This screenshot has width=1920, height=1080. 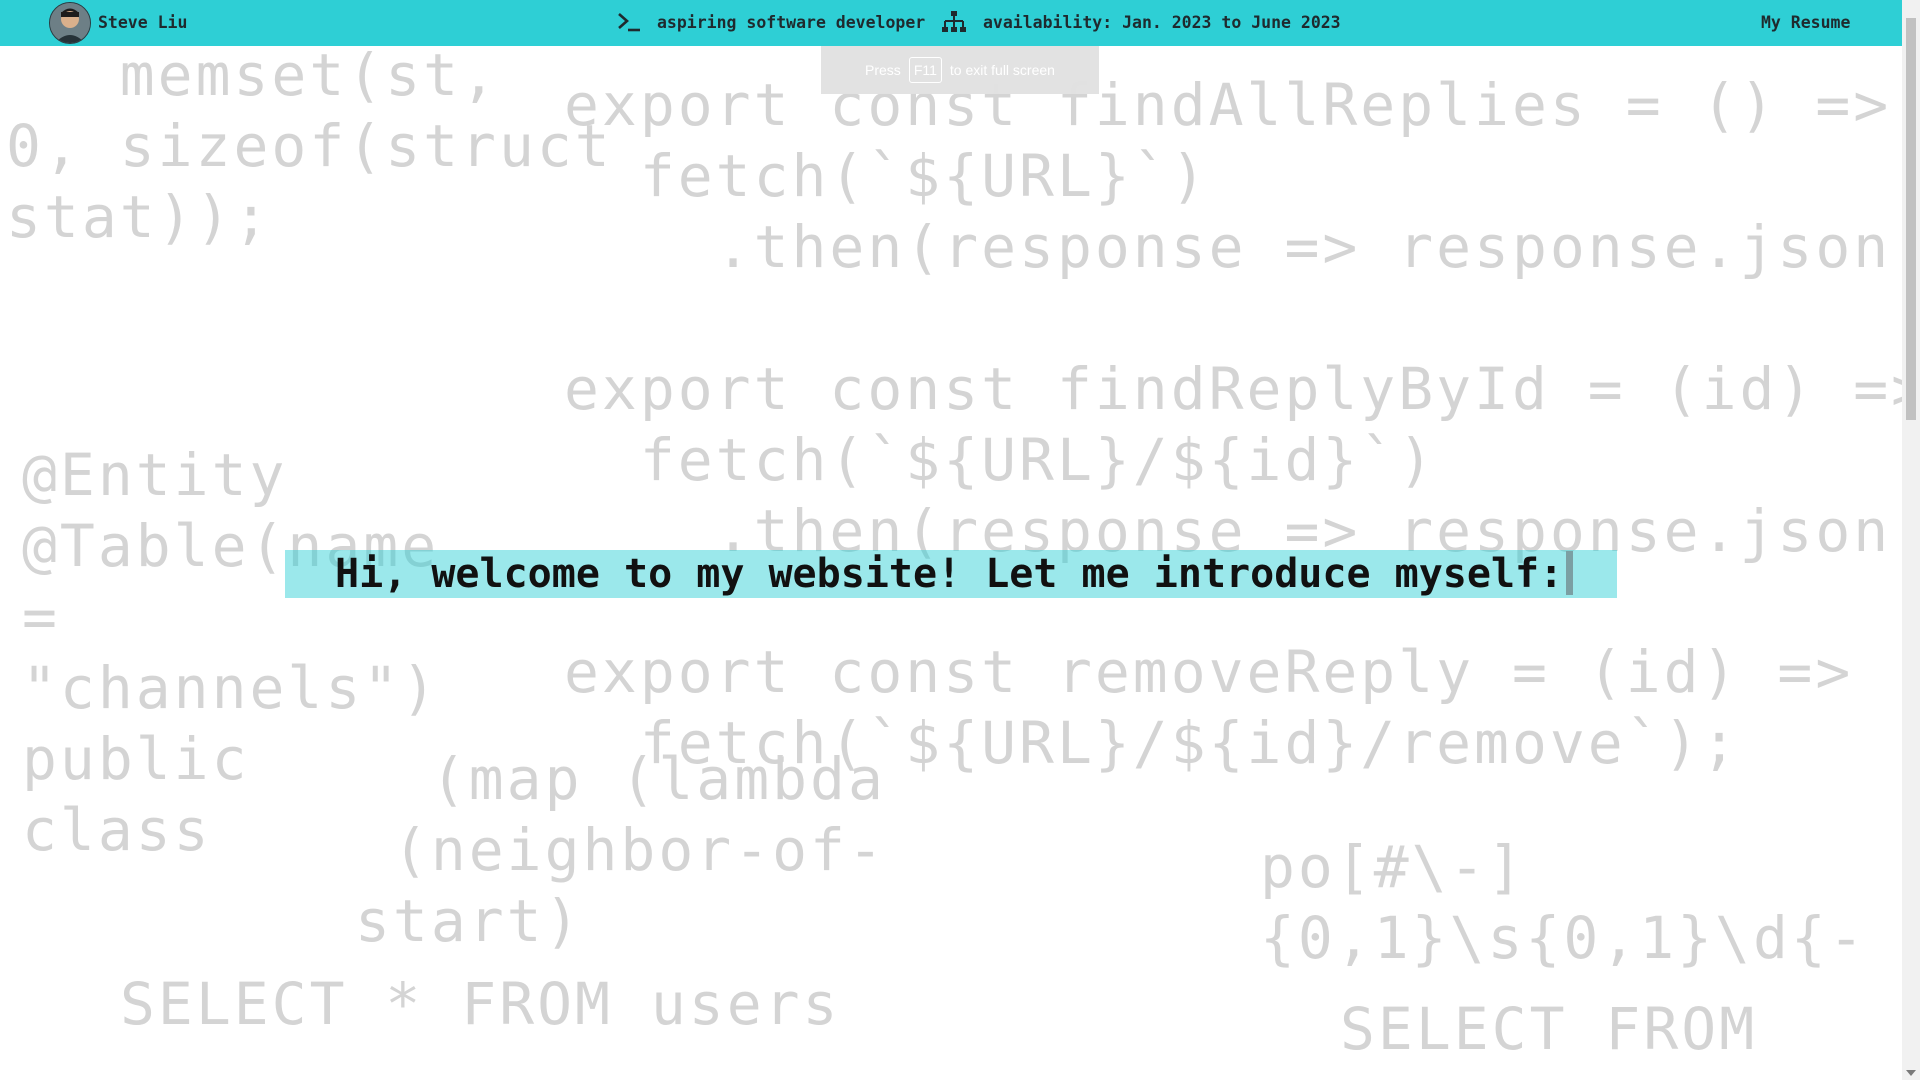 What do you see at coordinates (480, 1004) in the screenshot?
I see `bg-code-sql-select: SELECT * FROM users` at bounding box center [480, 1004].